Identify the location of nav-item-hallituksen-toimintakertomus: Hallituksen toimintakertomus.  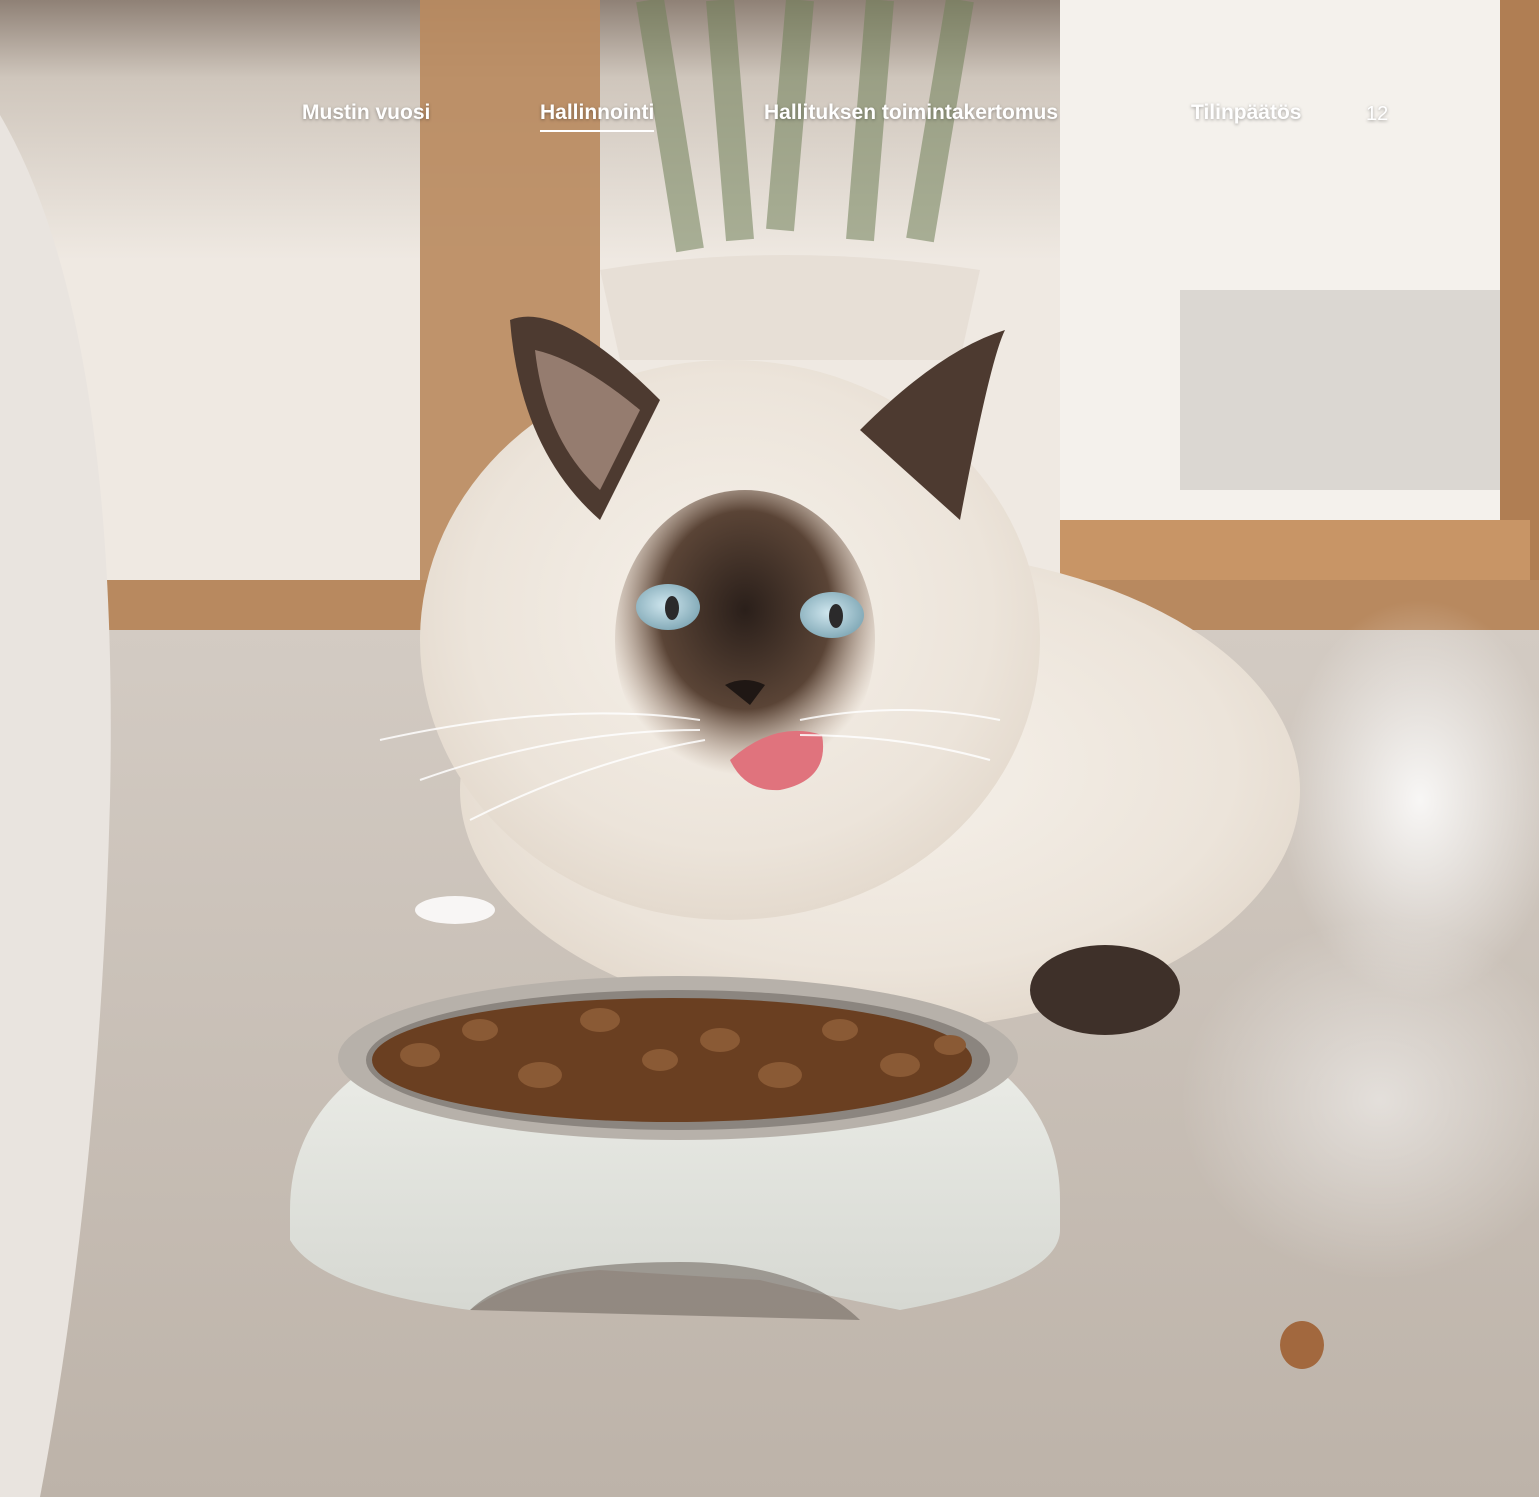
(911, 113).